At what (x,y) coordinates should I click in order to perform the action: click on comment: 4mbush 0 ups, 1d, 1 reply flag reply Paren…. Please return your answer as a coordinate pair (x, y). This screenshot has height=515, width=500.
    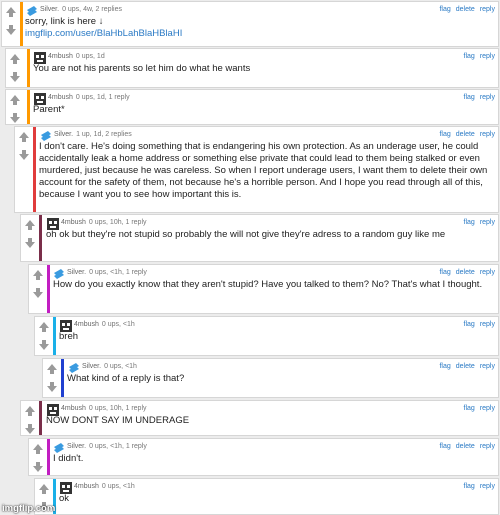
    Looking at the image, I should click on (252, 107).